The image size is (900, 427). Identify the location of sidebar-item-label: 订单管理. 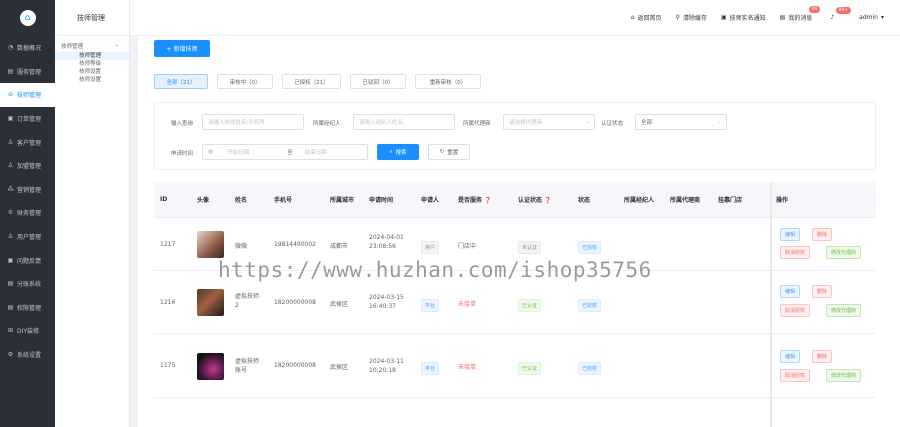
(29, 120).